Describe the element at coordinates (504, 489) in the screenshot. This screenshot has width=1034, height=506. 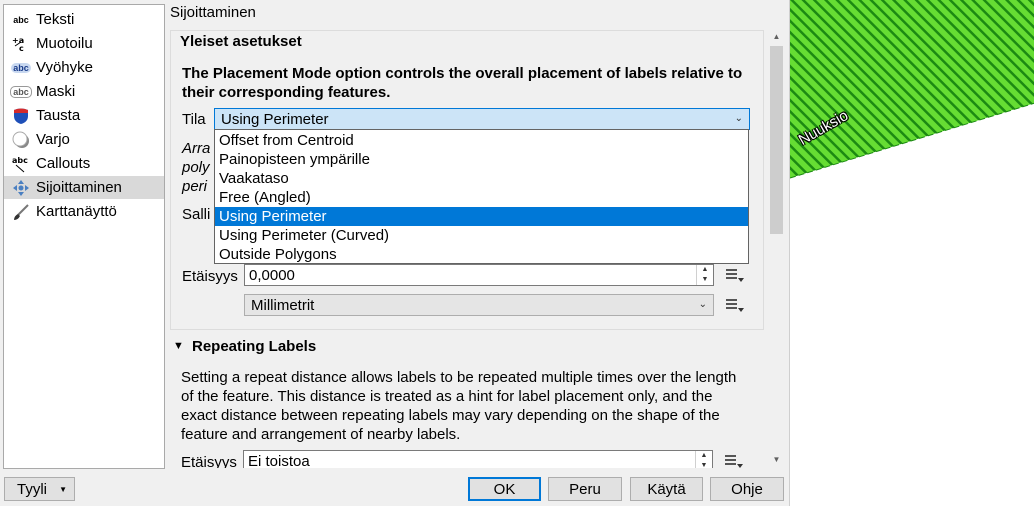
I see `ok-button: OK` at that location.